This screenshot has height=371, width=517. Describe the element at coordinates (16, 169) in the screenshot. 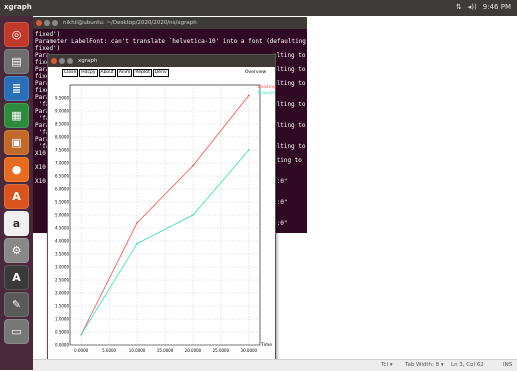

I see `firefox-icon: ●` at that location.